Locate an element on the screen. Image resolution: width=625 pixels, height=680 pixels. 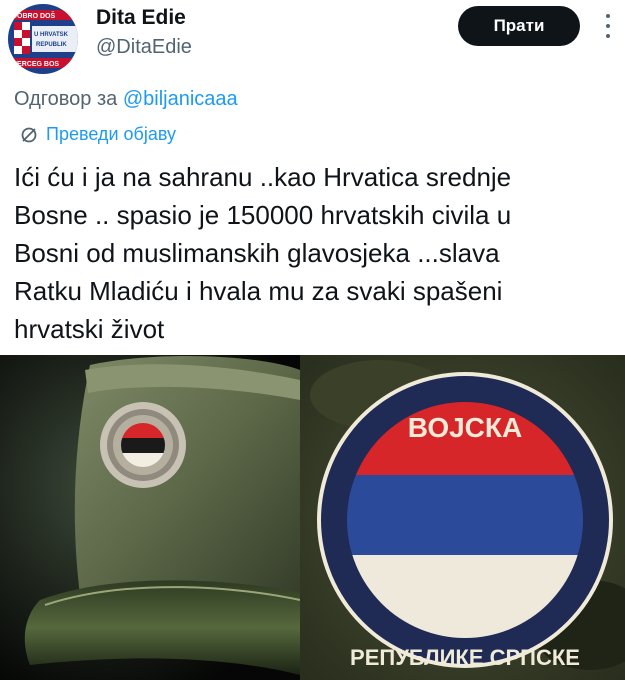
more-options-icon is located at coordinates (608, 26).